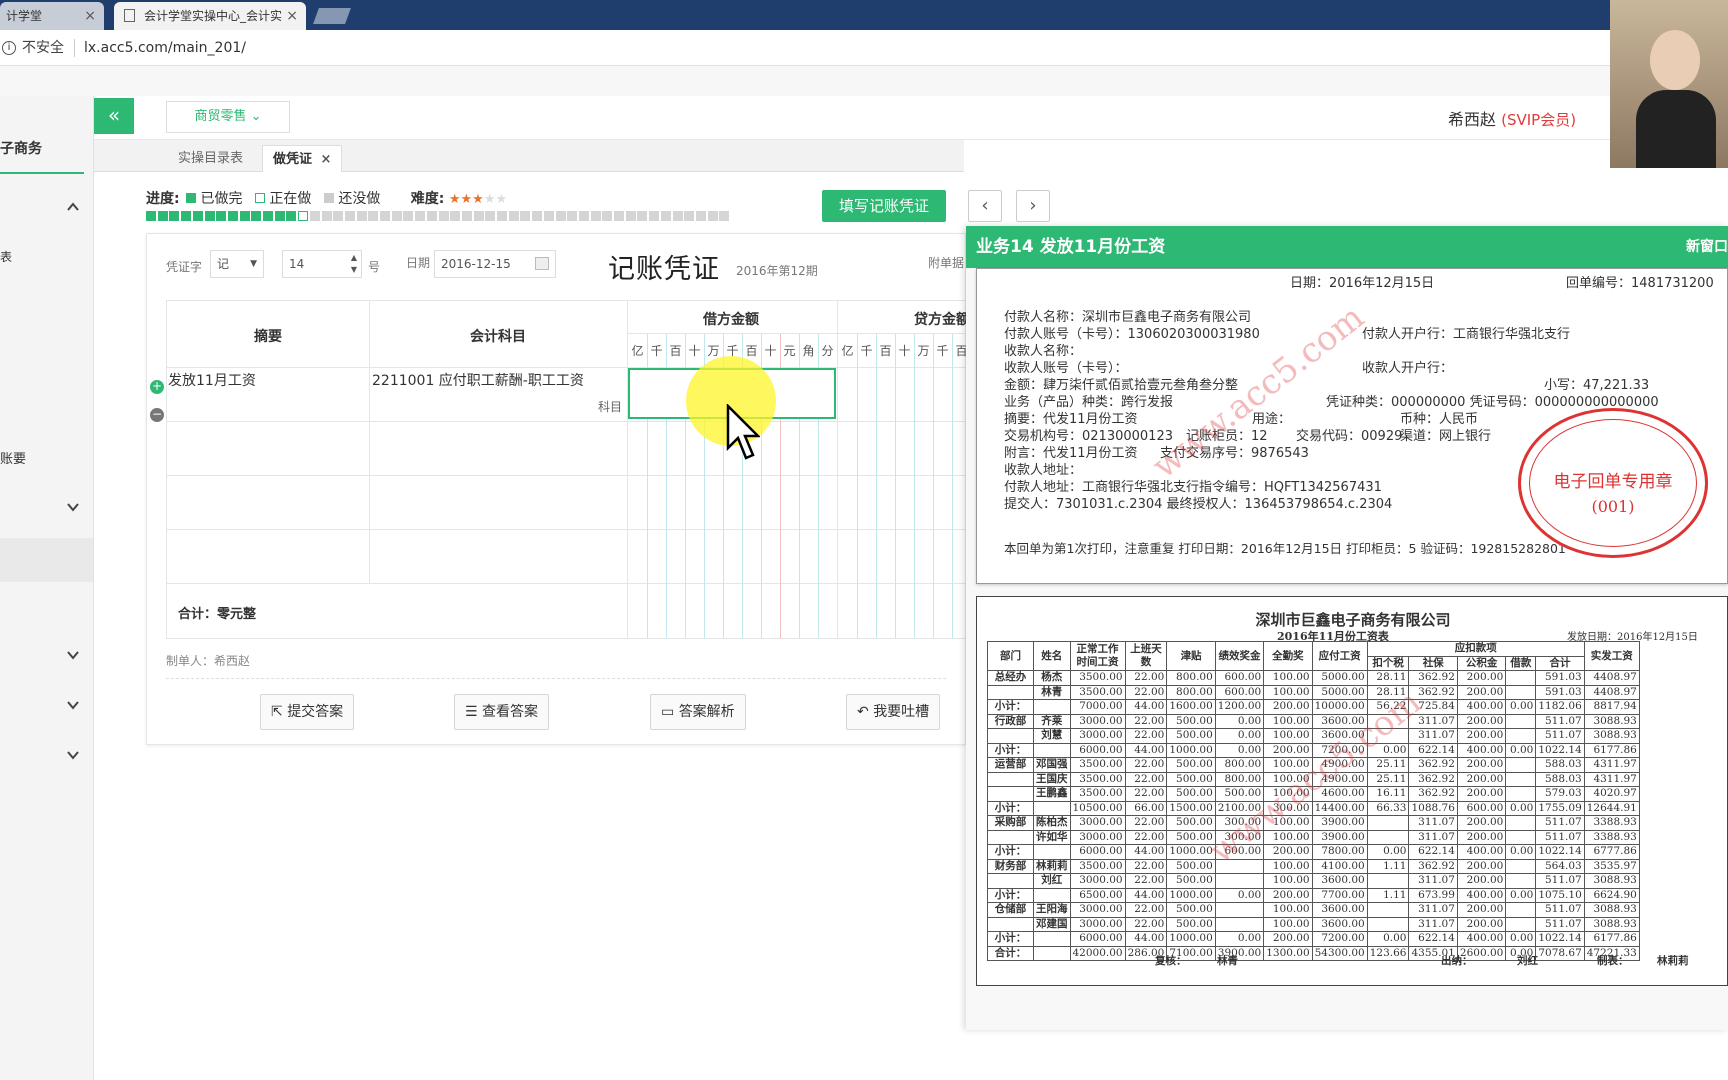 Image resolution: width=1728 pixels, height=1080 pixels. I want to click on collapse-sidebar-button: «, so click(114, 116).